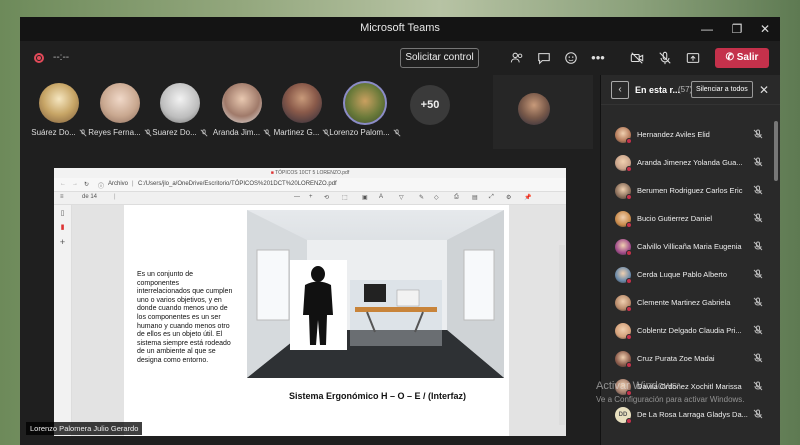 The image size is (800, 445). I want to click on title-bar: Microsoft Teams — ❐ ✕, so click(400, 29).